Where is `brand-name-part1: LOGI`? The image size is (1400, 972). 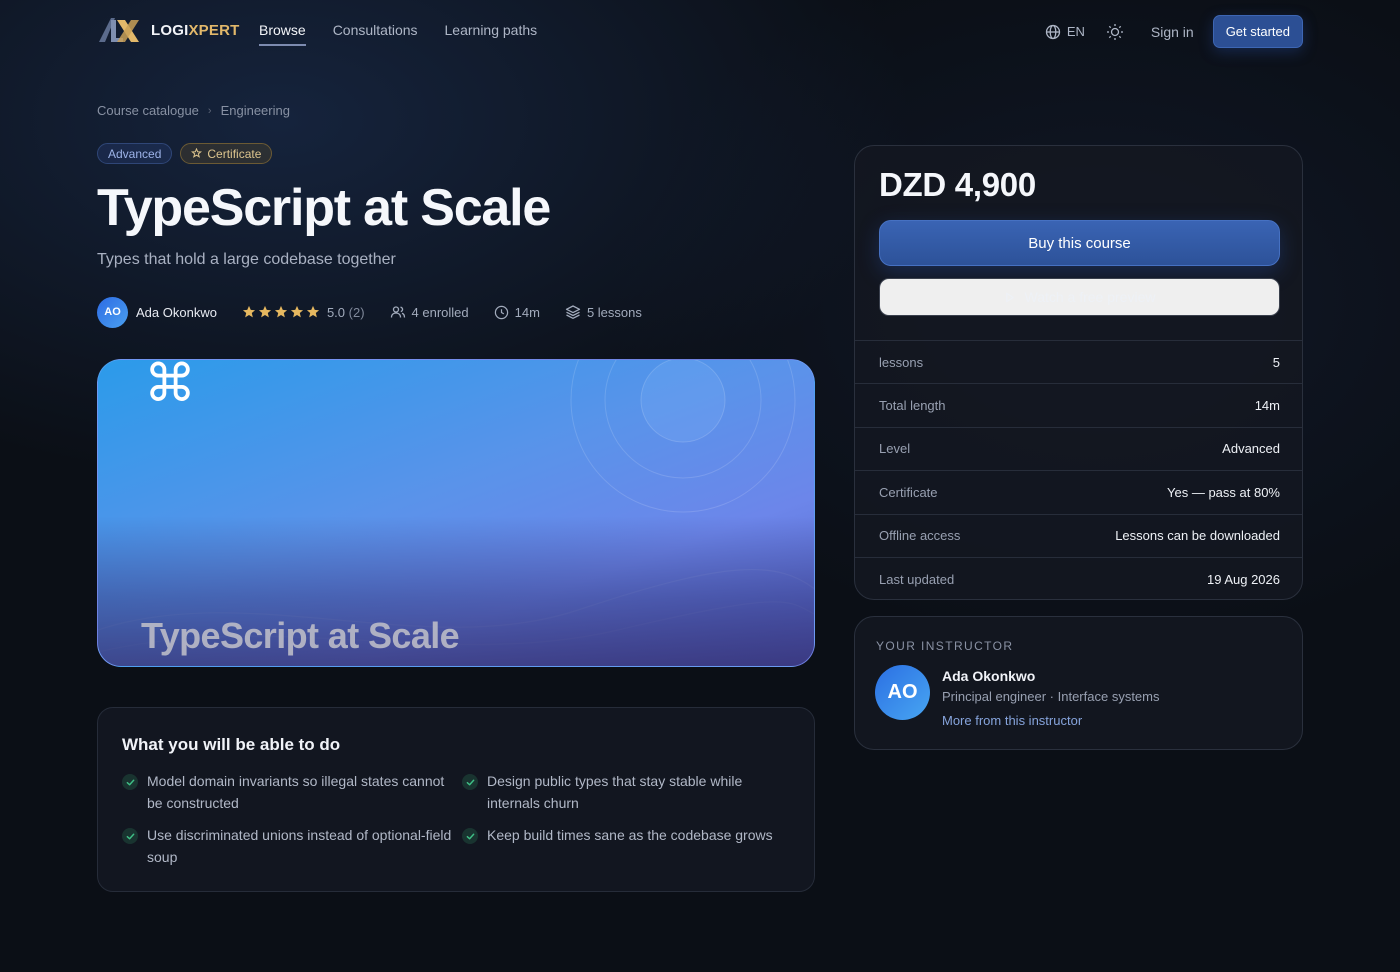
brand-name-part1: LOGI is located at coordinates (170, 30).